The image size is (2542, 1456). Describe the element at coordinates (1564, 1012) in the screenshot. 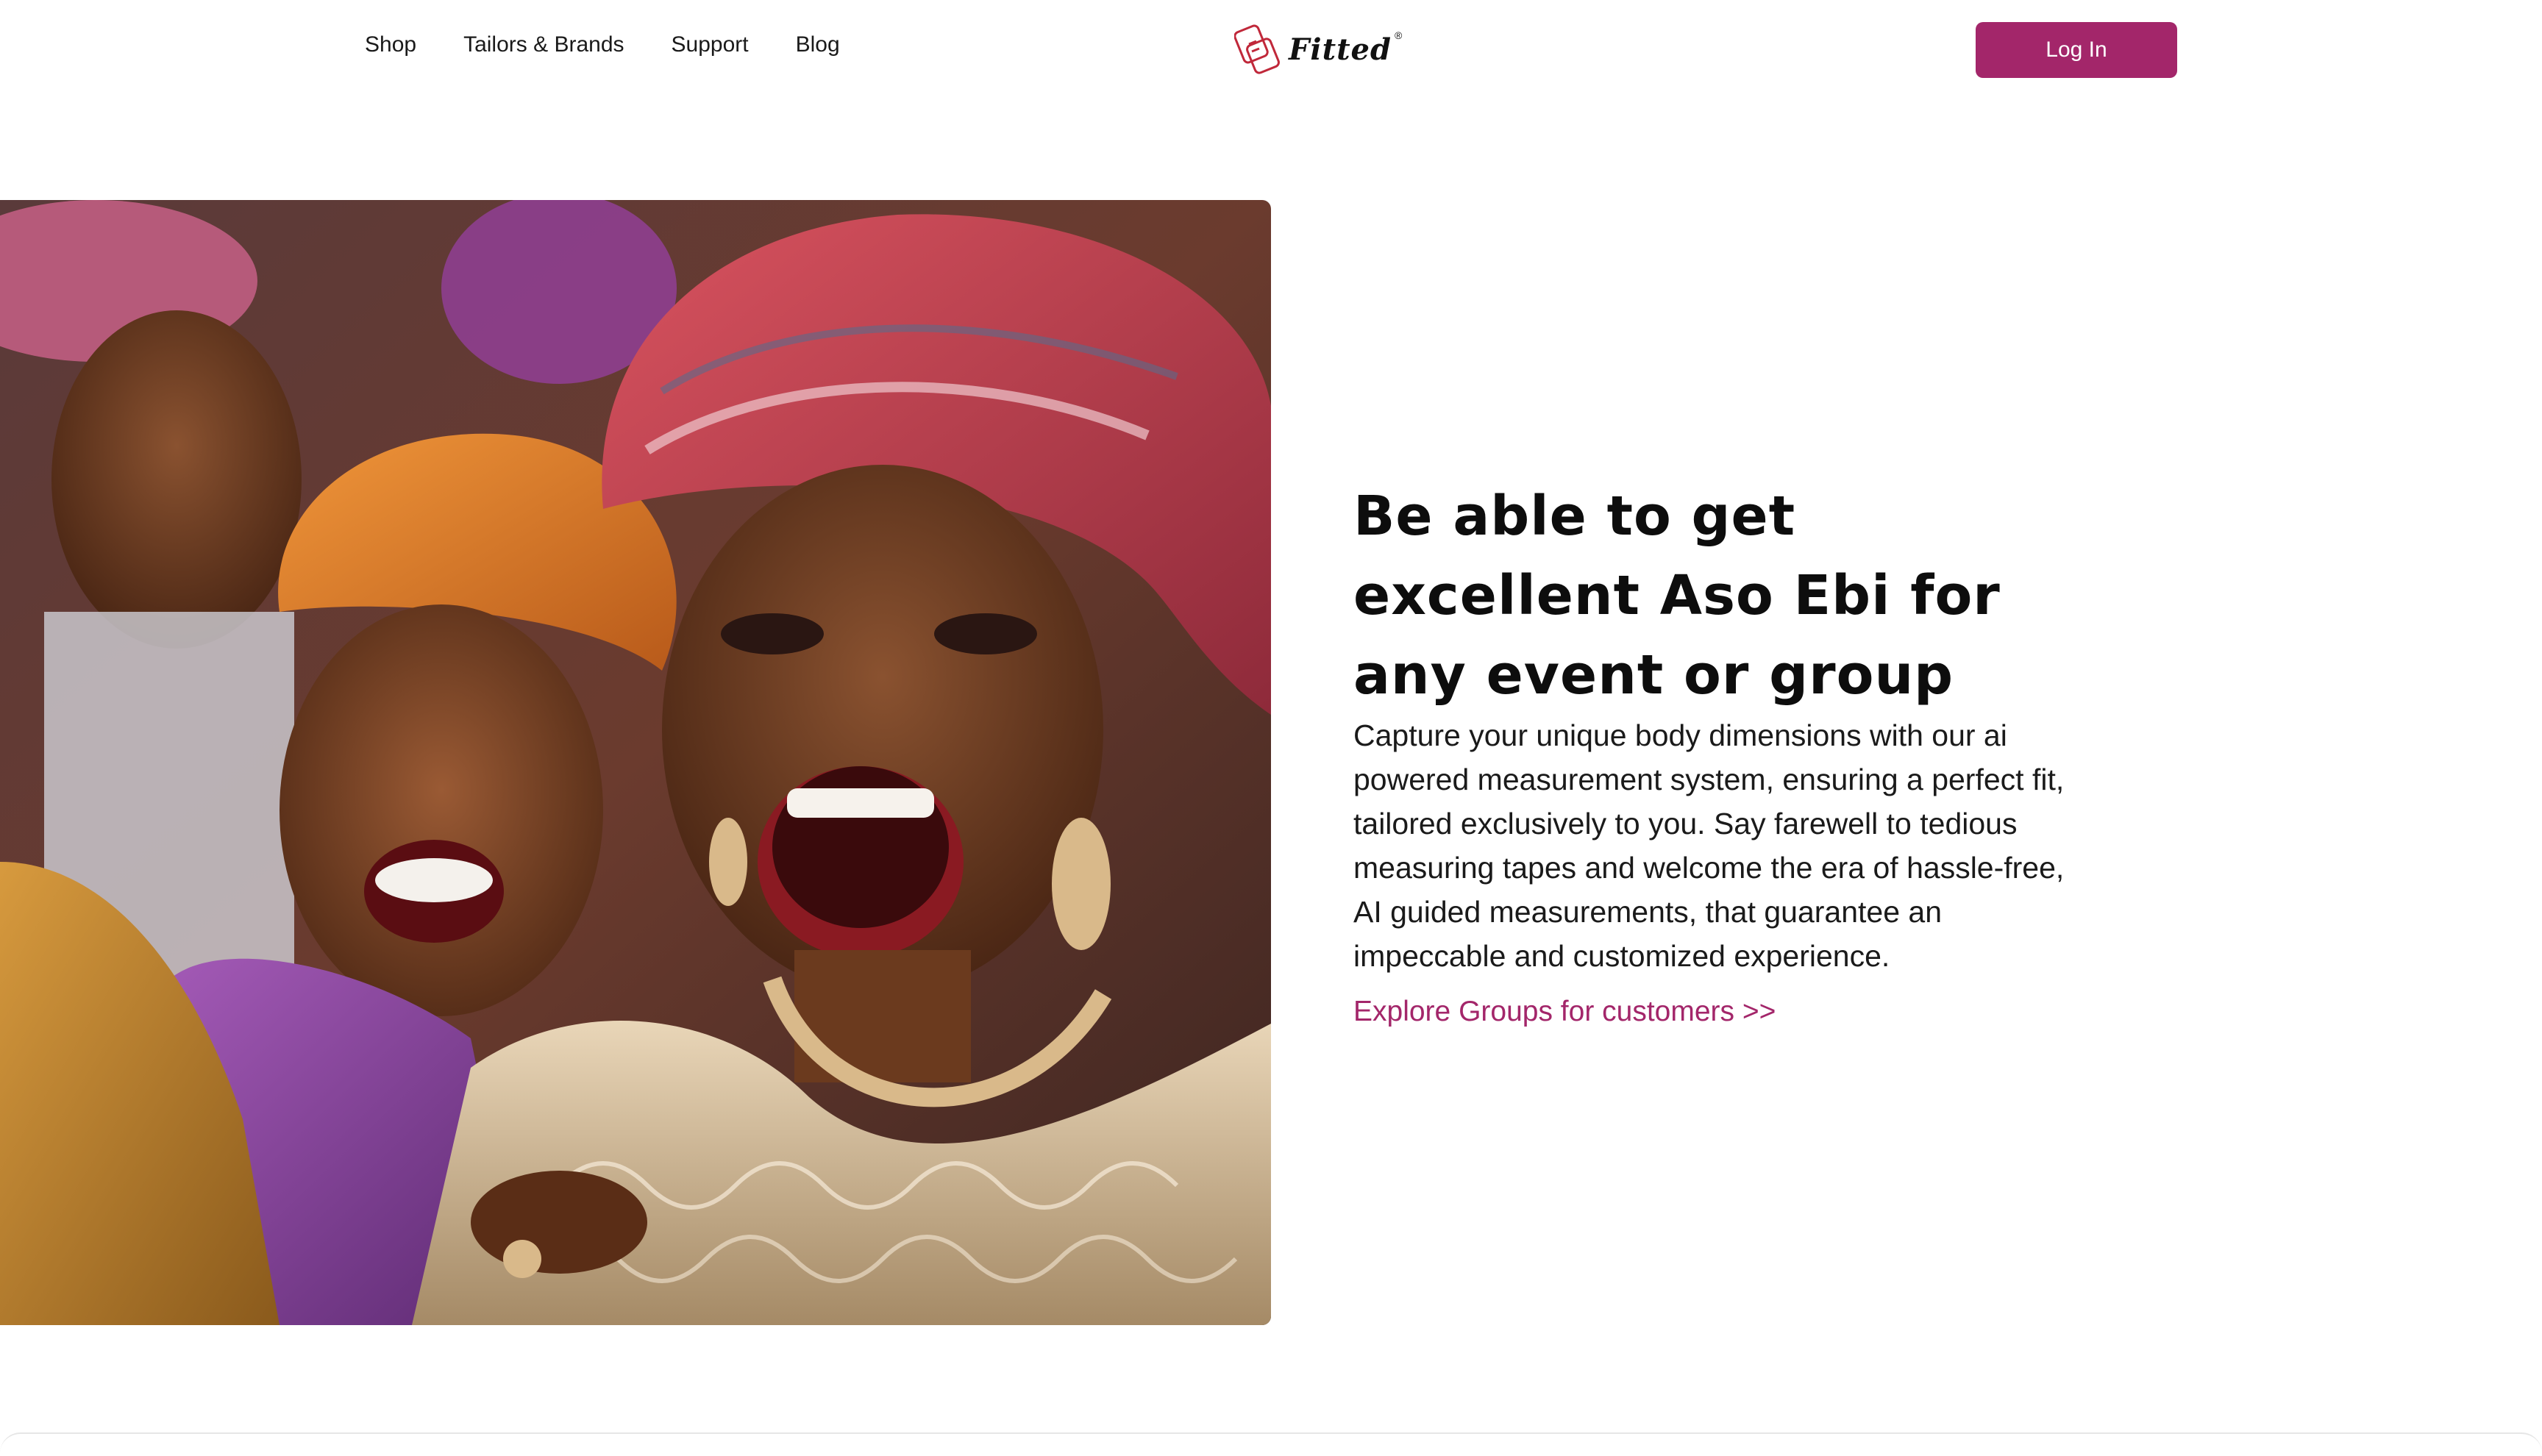

I see `explore-groups-link: Explore Groups for customers >>` at that location.